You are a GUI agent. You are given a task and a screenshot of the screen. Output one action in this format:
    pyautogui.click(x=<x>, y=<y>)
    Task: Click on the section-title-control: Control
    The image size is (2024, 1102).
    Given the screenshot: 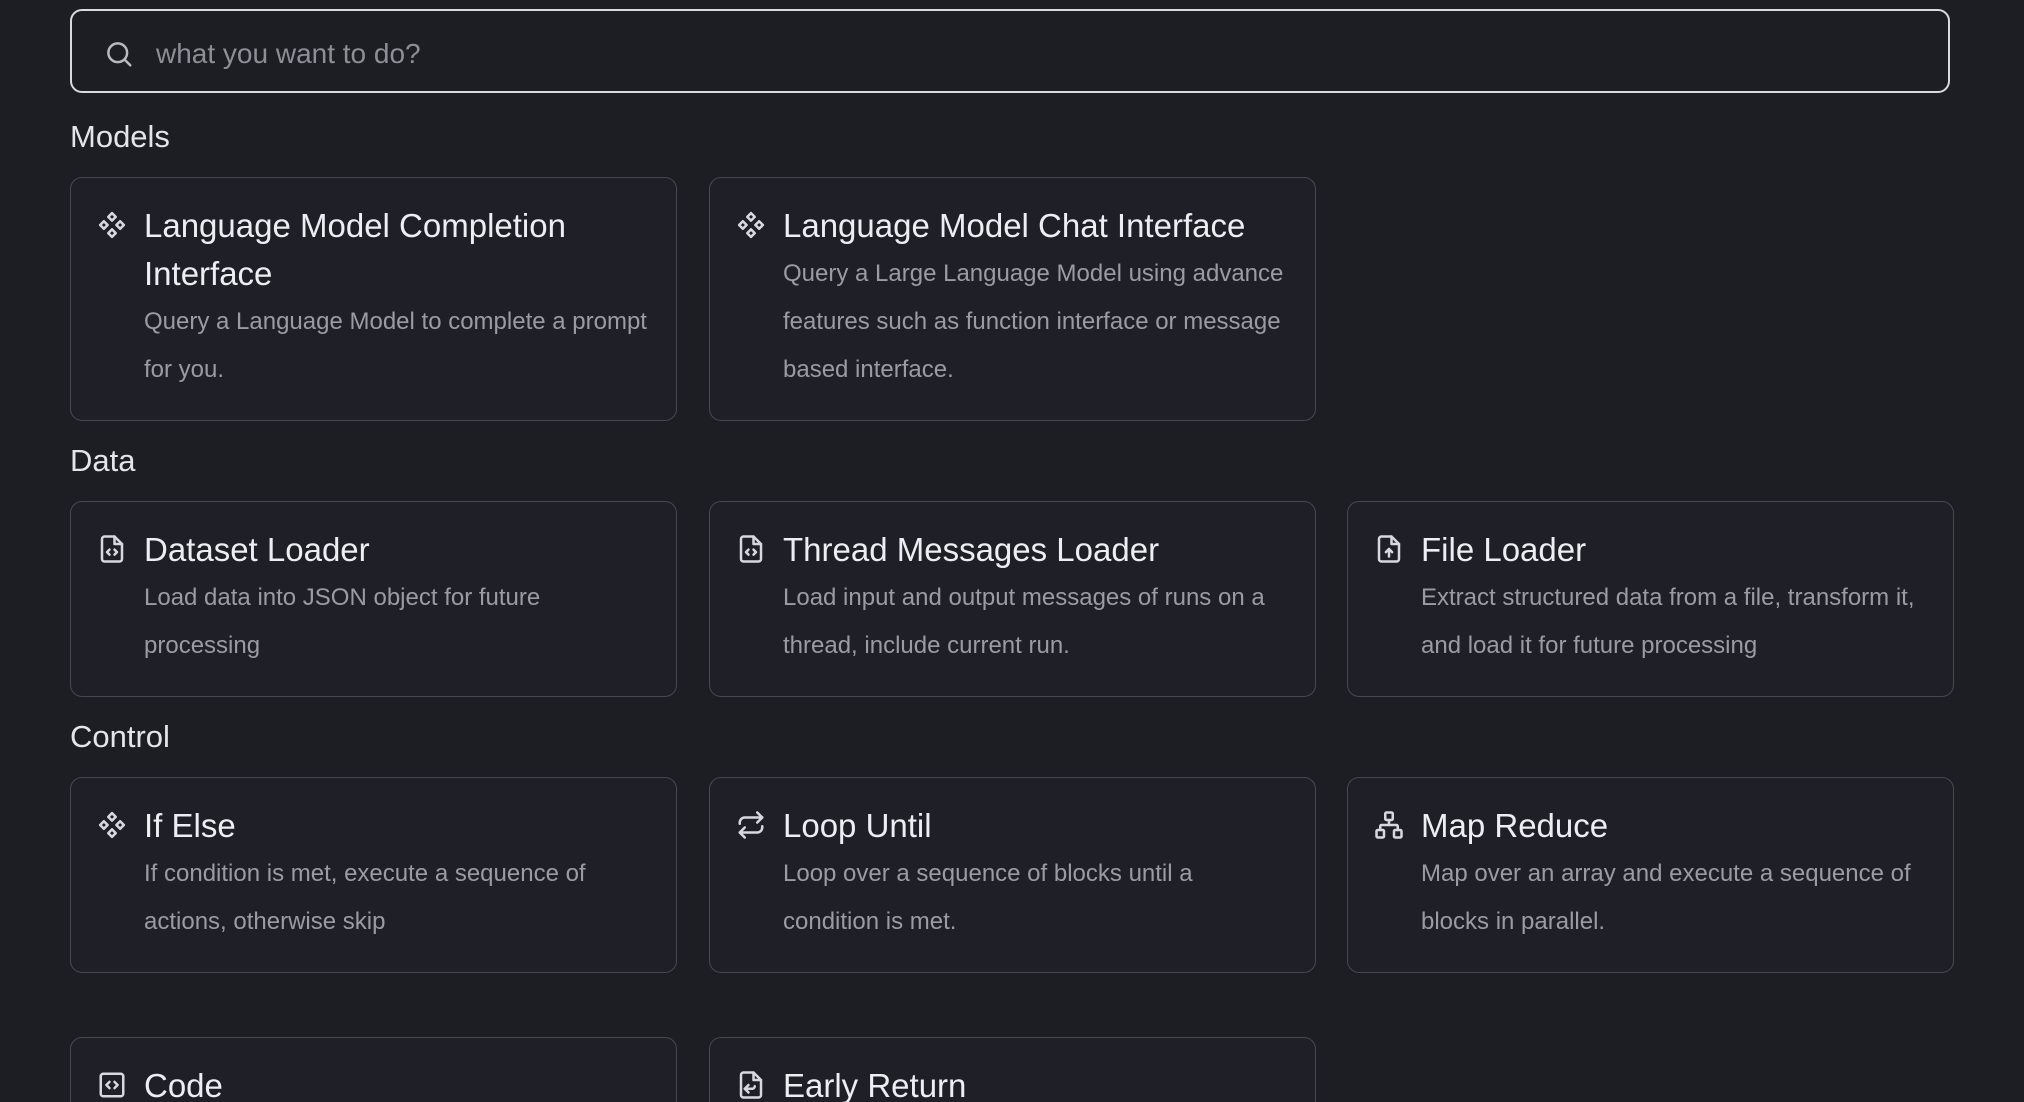 What is the action you would take?
    pyautogui.click(x=120, y=736)
    